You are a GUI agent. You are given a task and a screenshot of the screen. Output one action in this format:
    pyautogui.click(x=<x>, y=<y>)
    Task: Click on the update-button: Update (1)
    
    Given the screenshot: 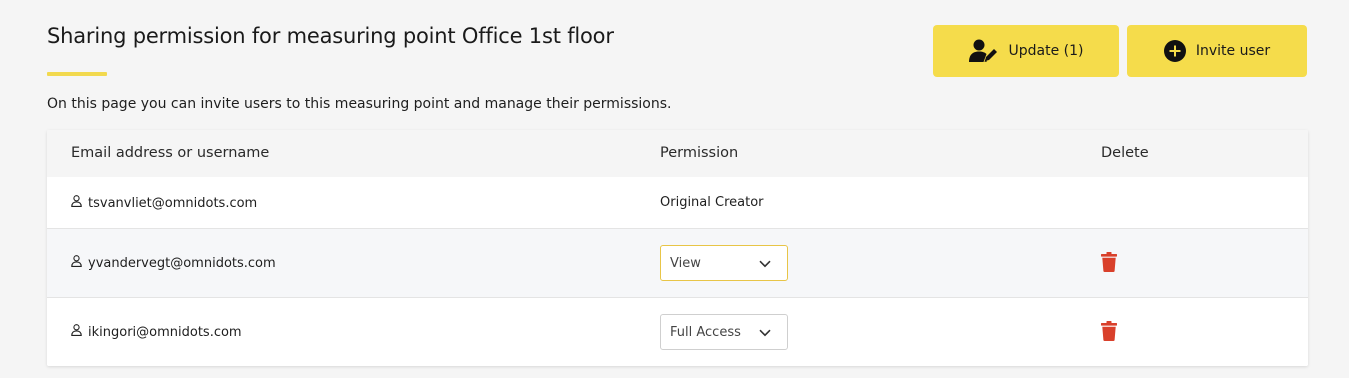 What is the action you would take?
    pyautogui.click(x=1026, y=51)
    